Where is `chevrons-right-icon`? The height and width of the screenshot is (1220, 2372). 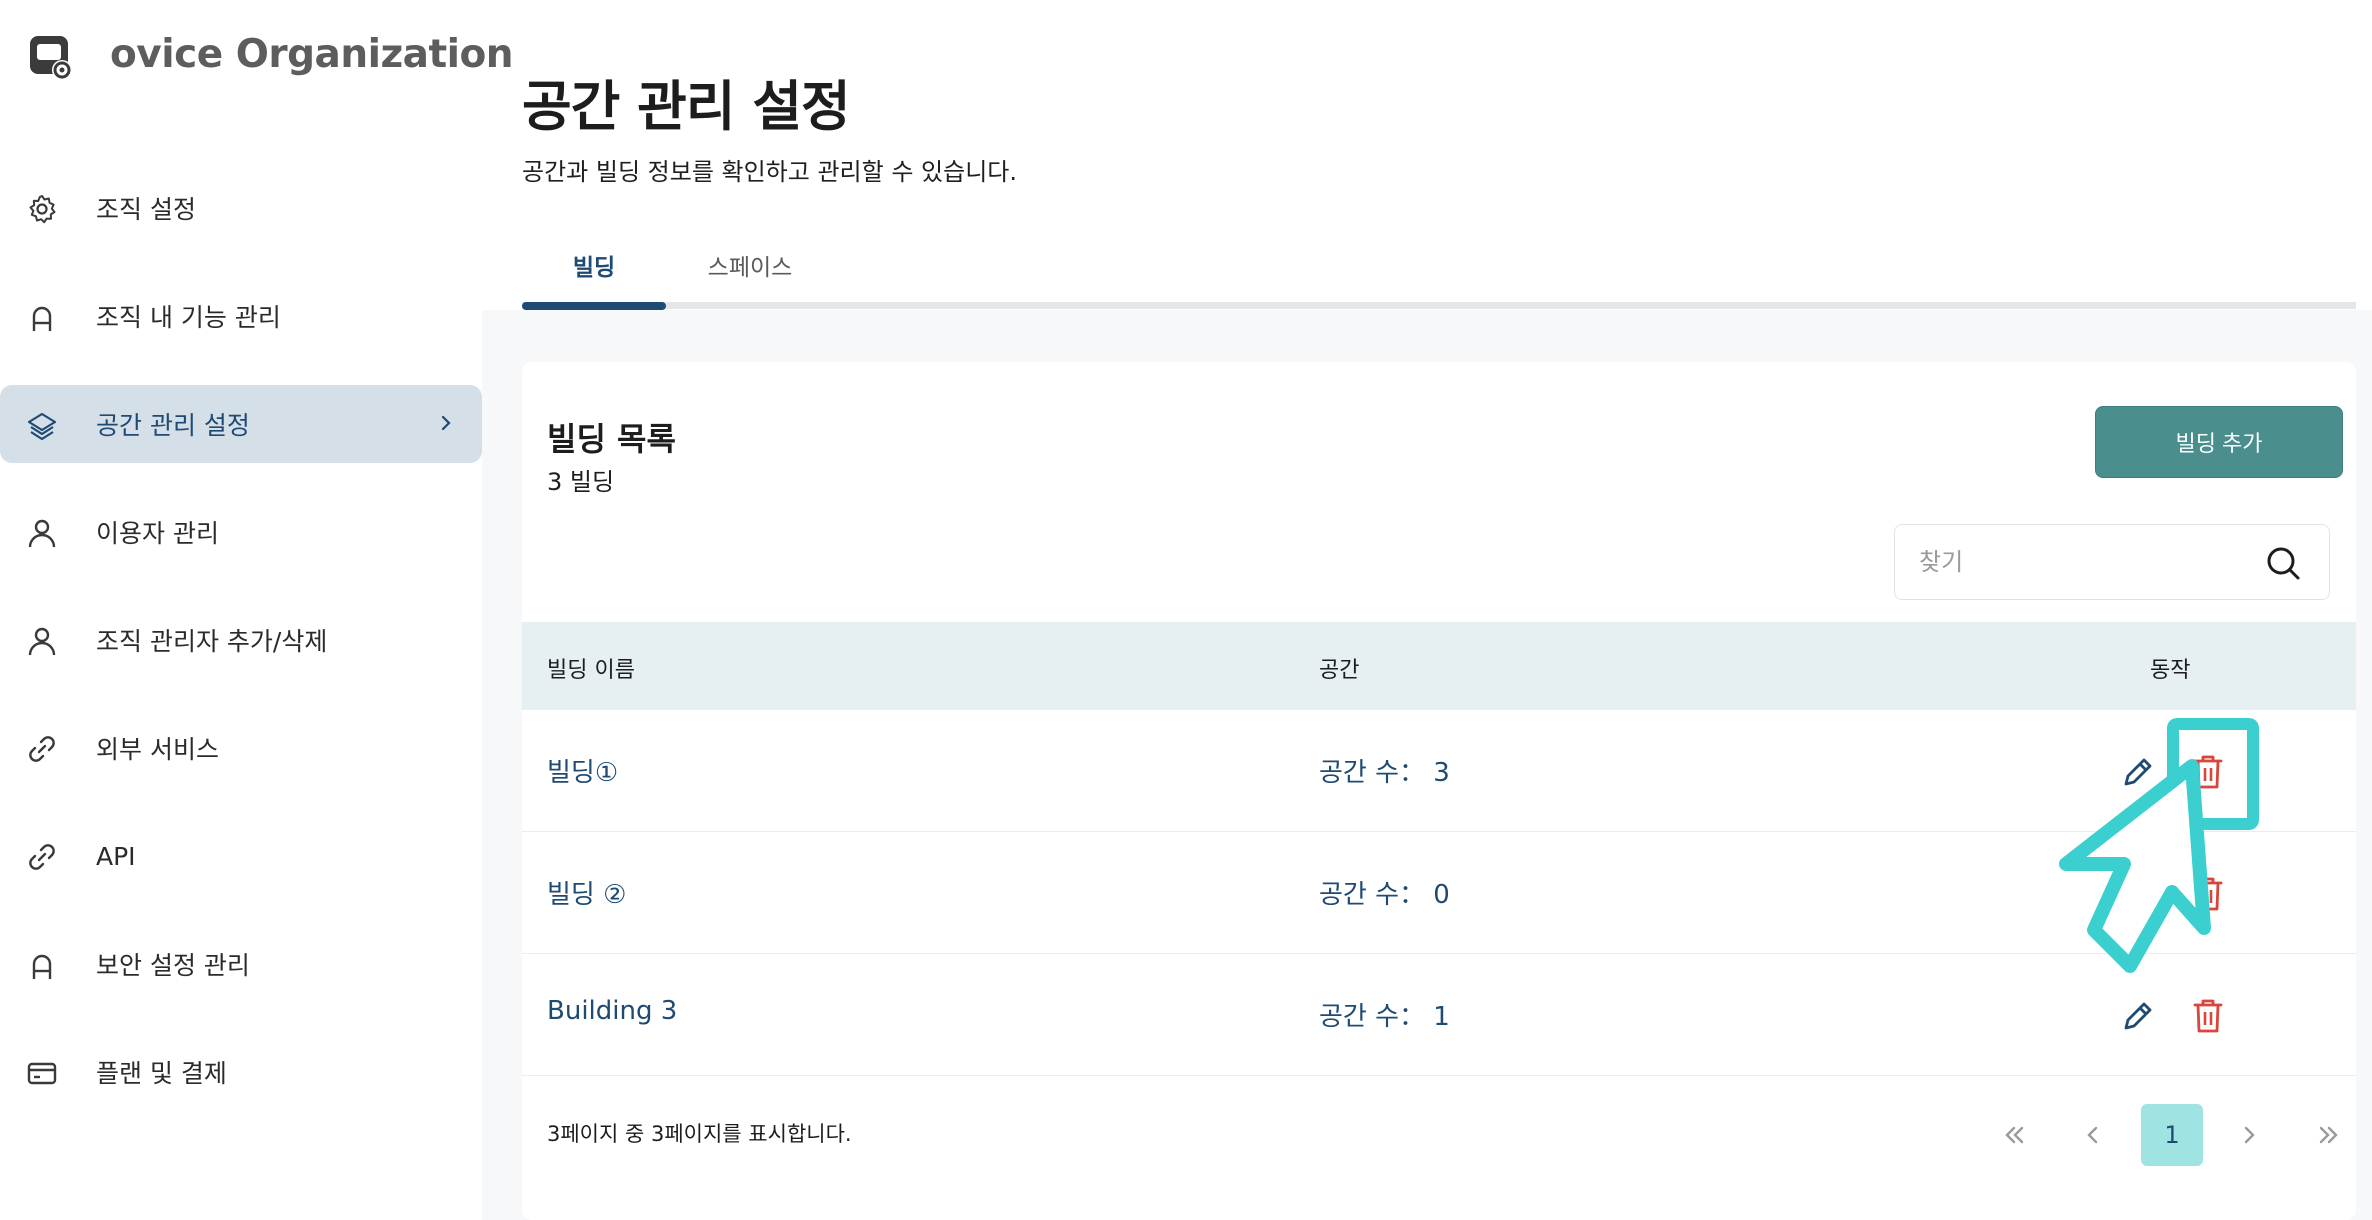 chevrons-right-icon is located at coordinates (2328, 1135).